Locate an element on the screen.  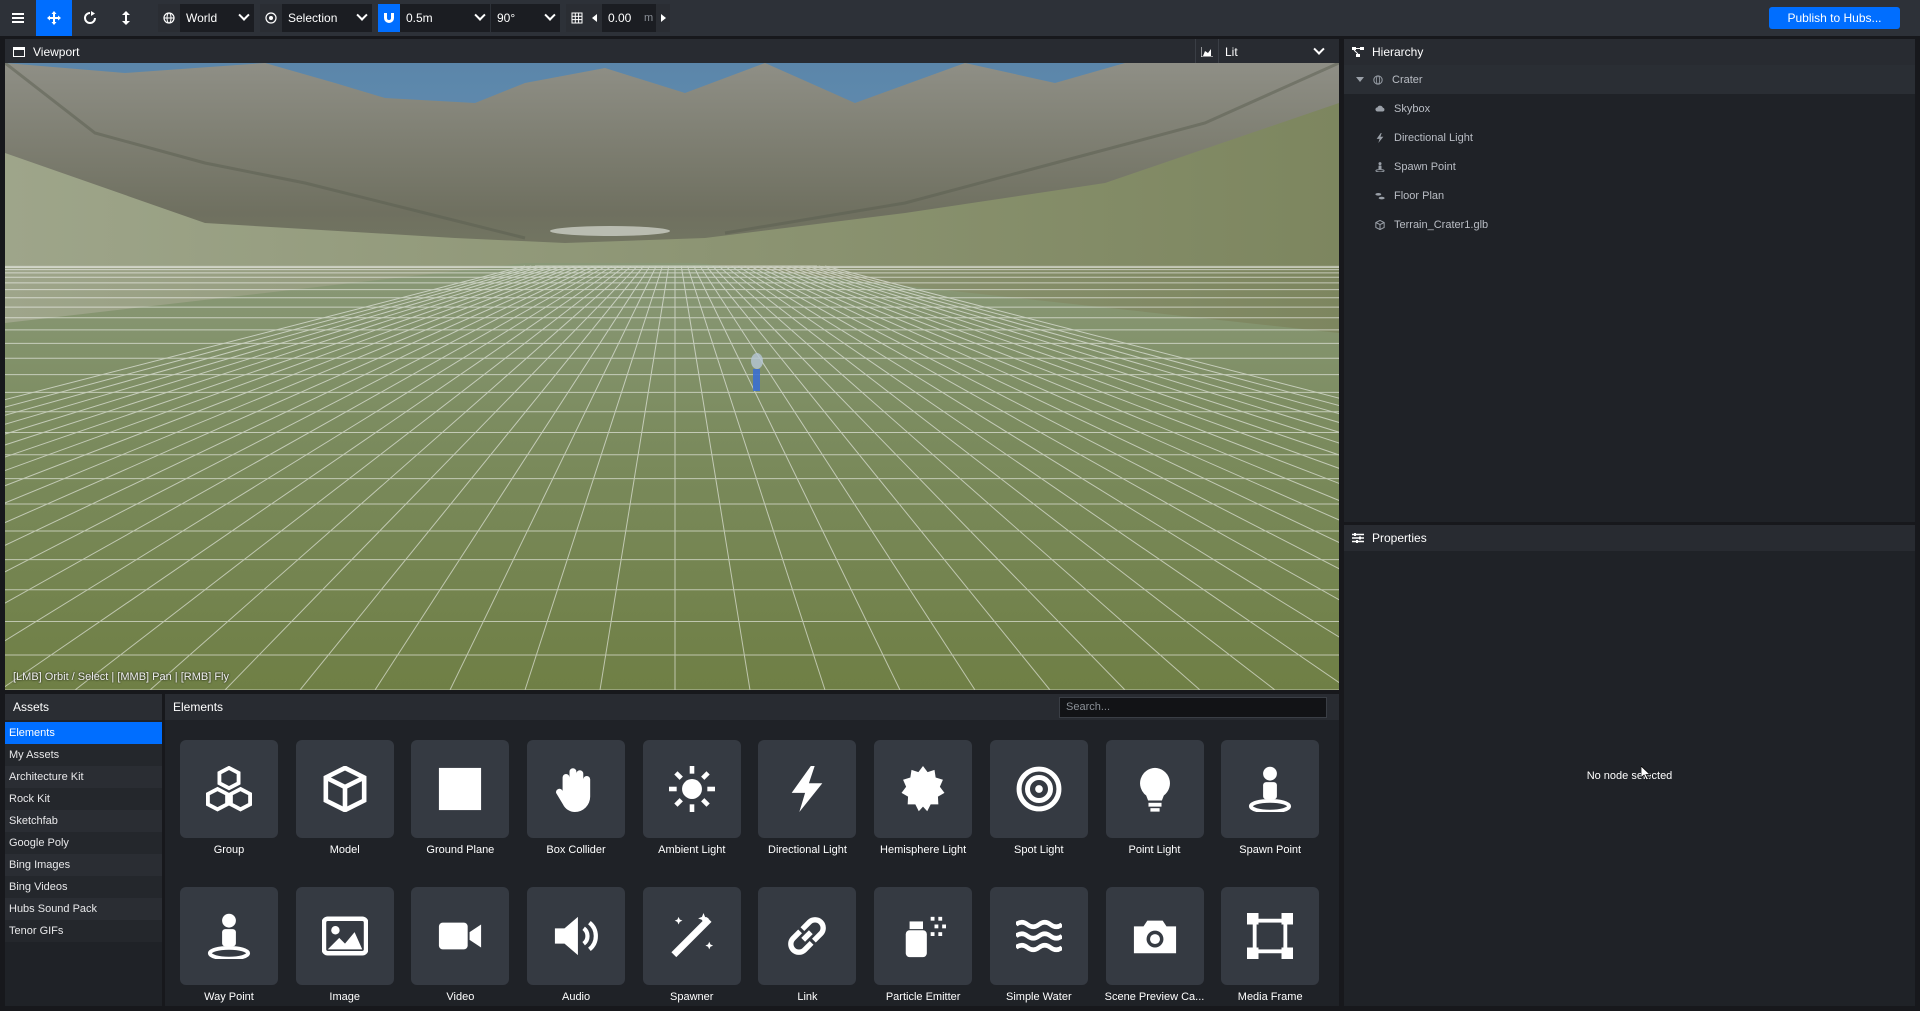
hierarchy-item: Directional Light is located at coordinates (1629, 137).